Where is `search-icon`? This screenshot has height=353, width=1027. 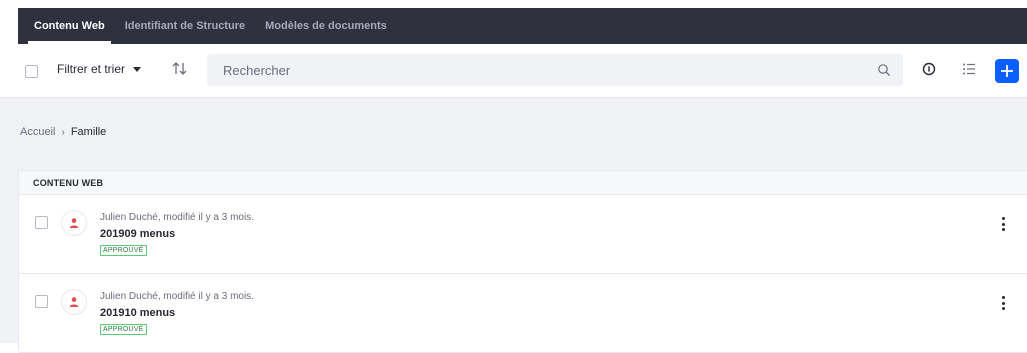
search-icon is located at coordinates (884, 70).